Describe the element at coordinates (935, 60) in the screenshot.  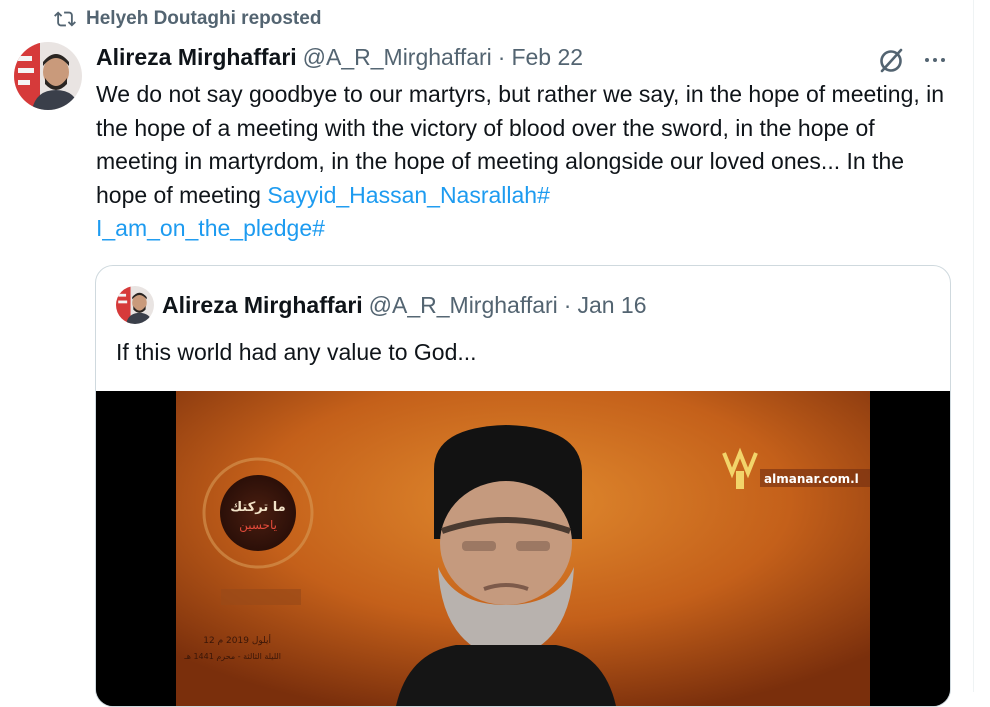
I see `more-icon` at that location.